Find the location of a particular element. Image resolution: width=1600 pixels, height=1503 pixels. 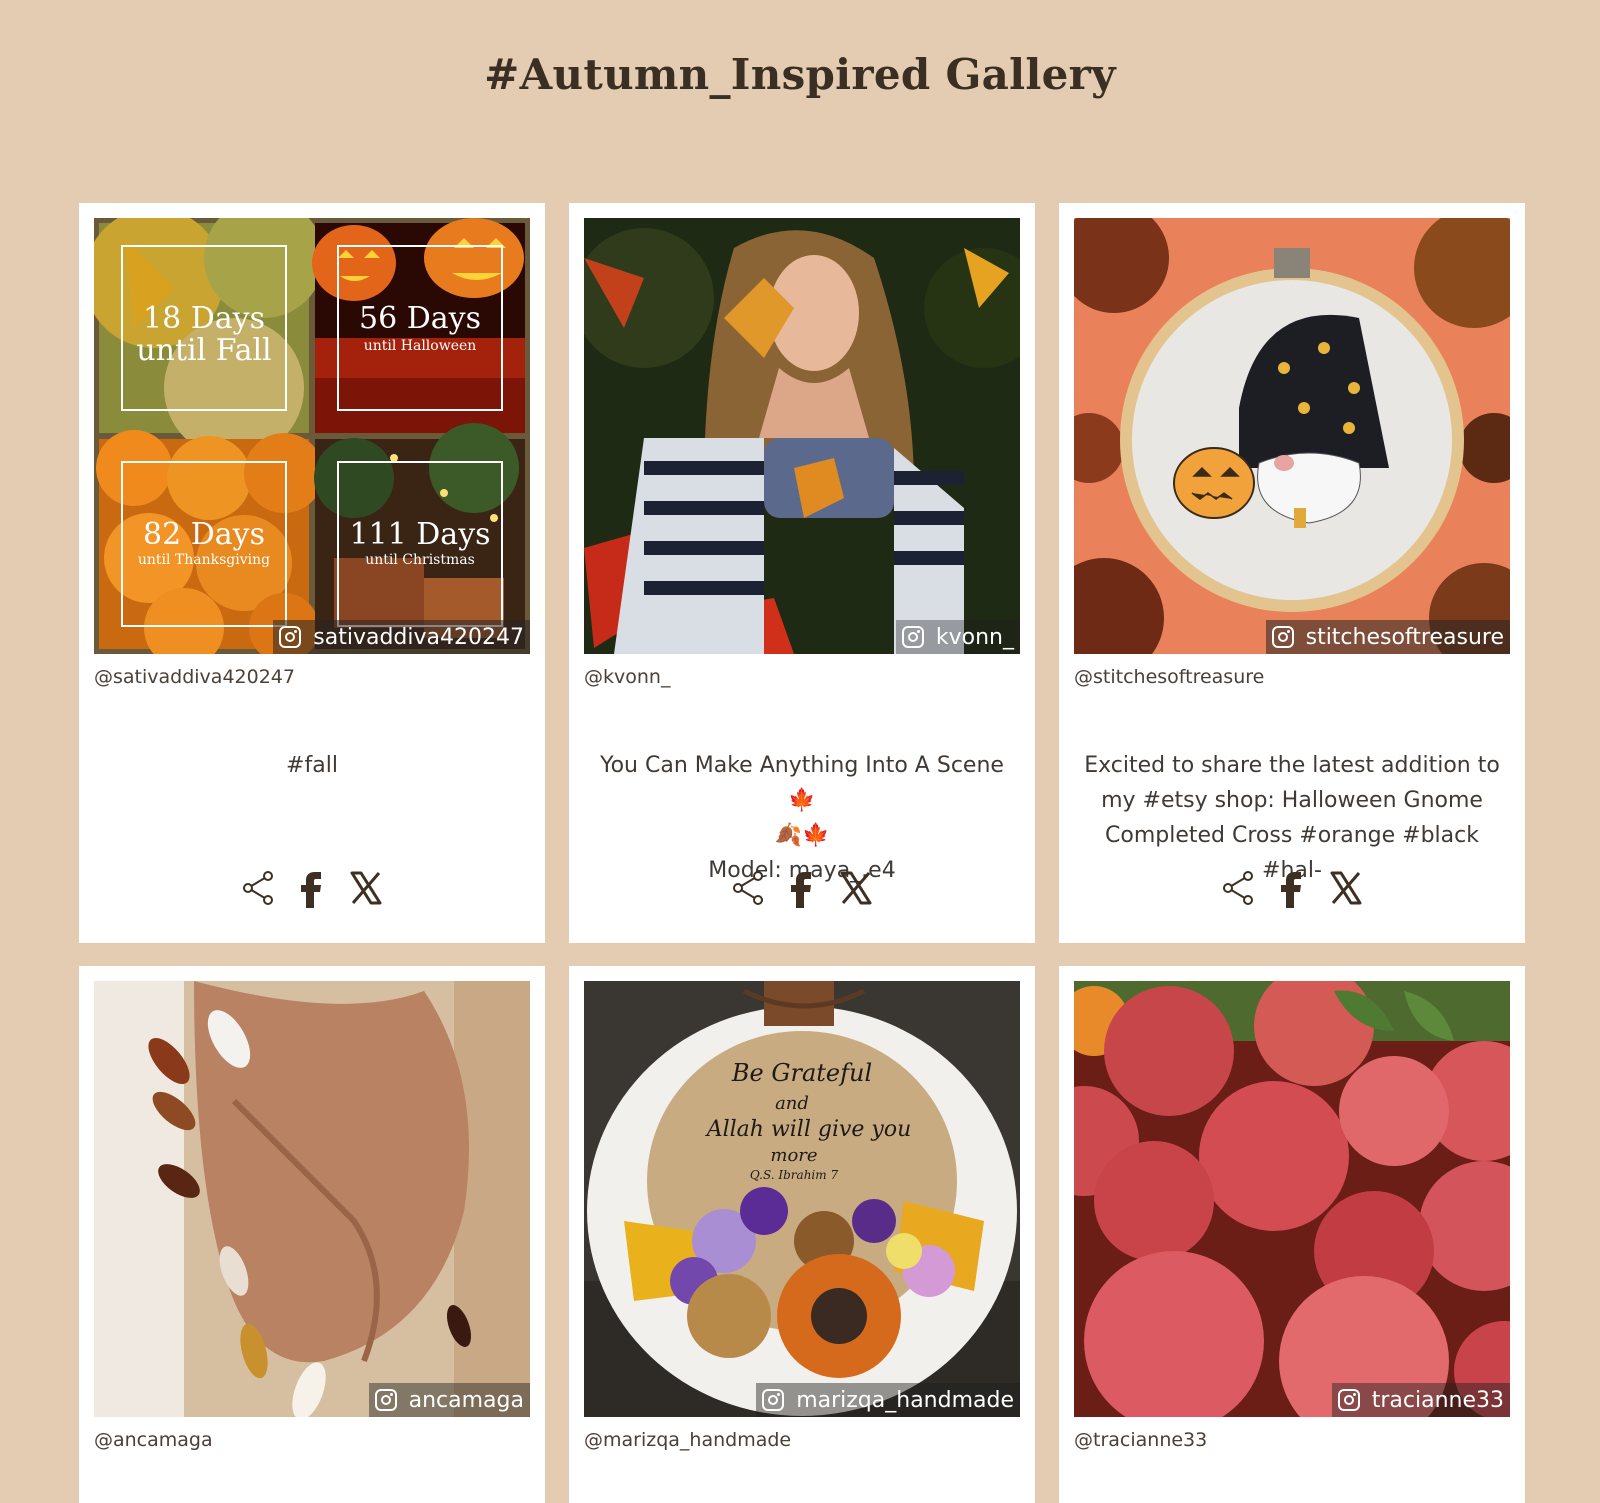

post-handle: @stitchesoftreasure is located at coordinates (1169, 677).